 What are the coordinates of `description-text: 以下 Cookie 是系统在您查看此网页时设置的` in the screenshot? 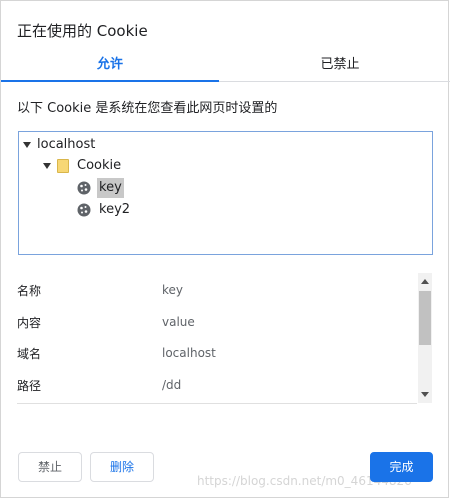 It's located at (147, 108).